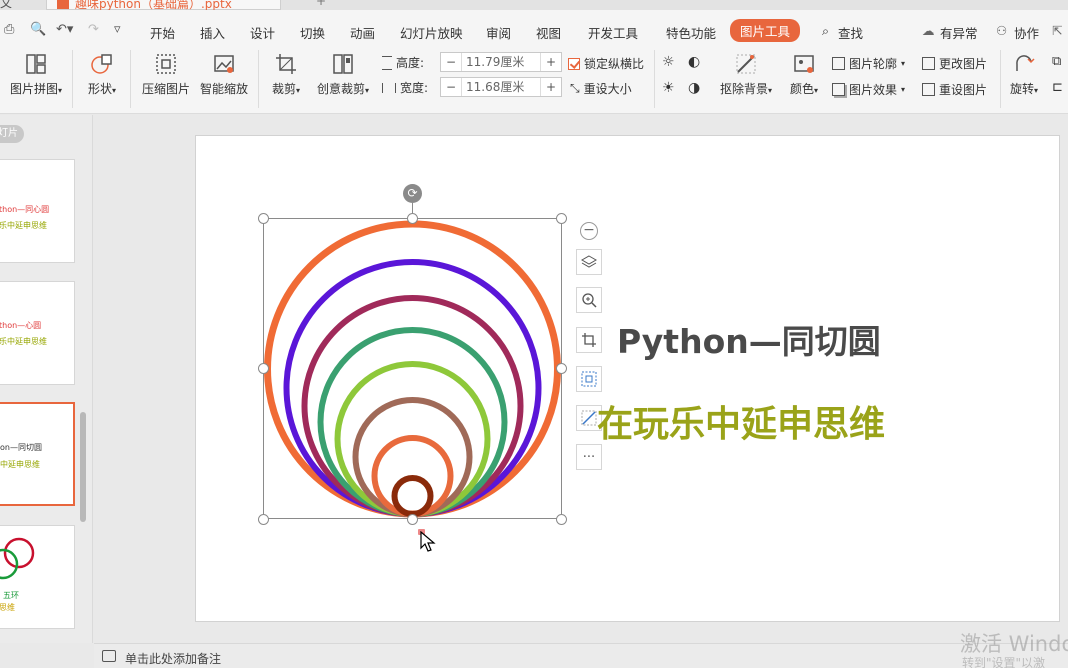 Image resolution: width=1068 pixels, height=668 pixels. Describe the element at coordinates (1002, 30) in the screenshot. I see `user-icon: ⚇` at that location.